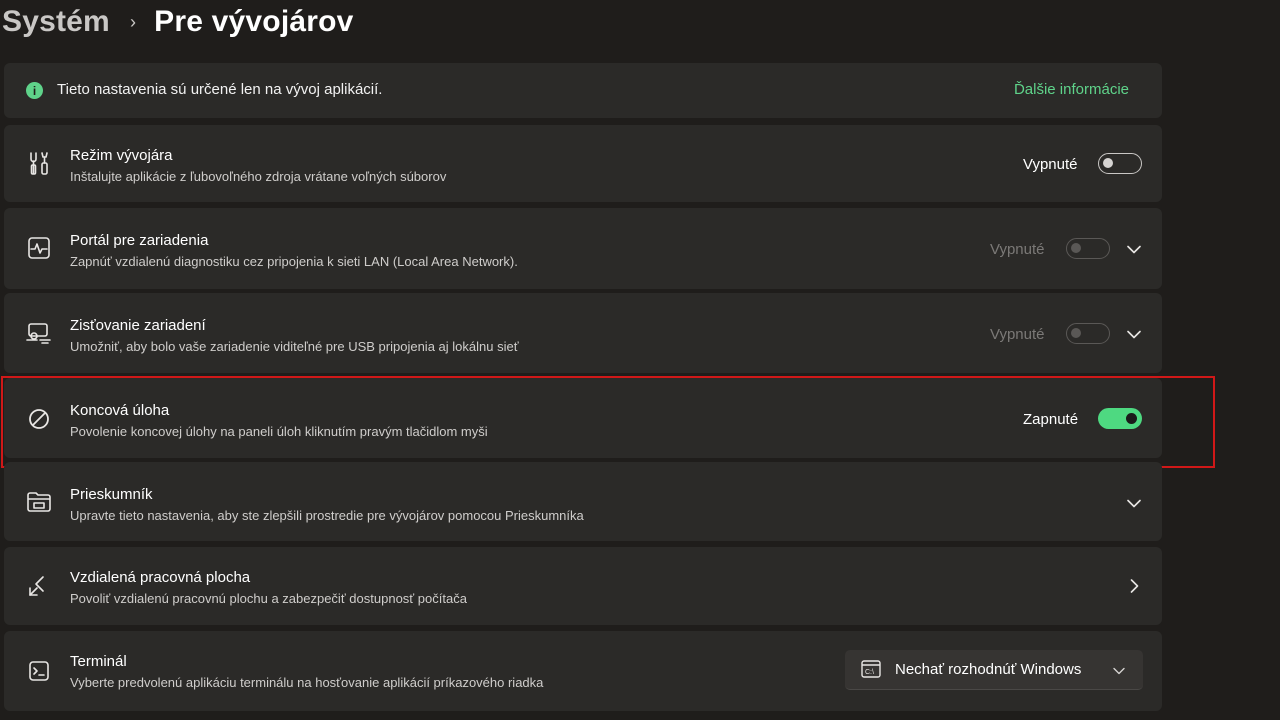 This screenshot has width=1280, height=720. I want to click on setting-title: Portál pre zariadenia, so click(139, 240).